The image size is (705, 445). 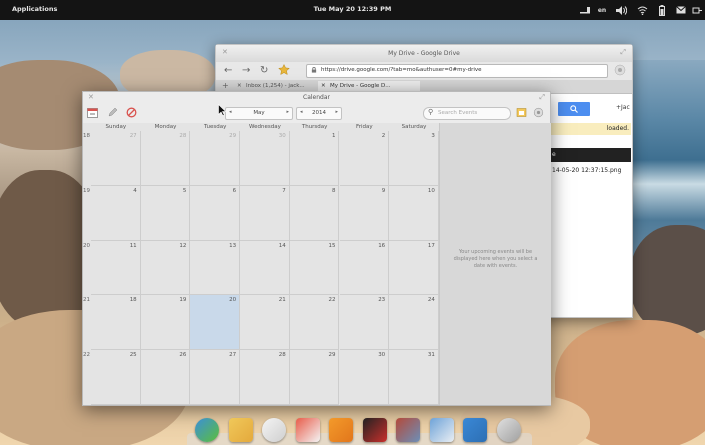 I want to click on day-cell: 3, so click(x=414, y=158).